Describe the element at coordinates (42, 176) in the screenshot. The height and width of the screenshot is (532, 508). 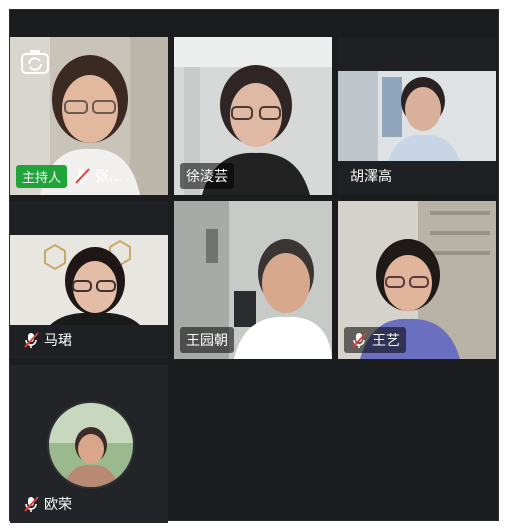
I see `host-badge: 主持人` at that location.